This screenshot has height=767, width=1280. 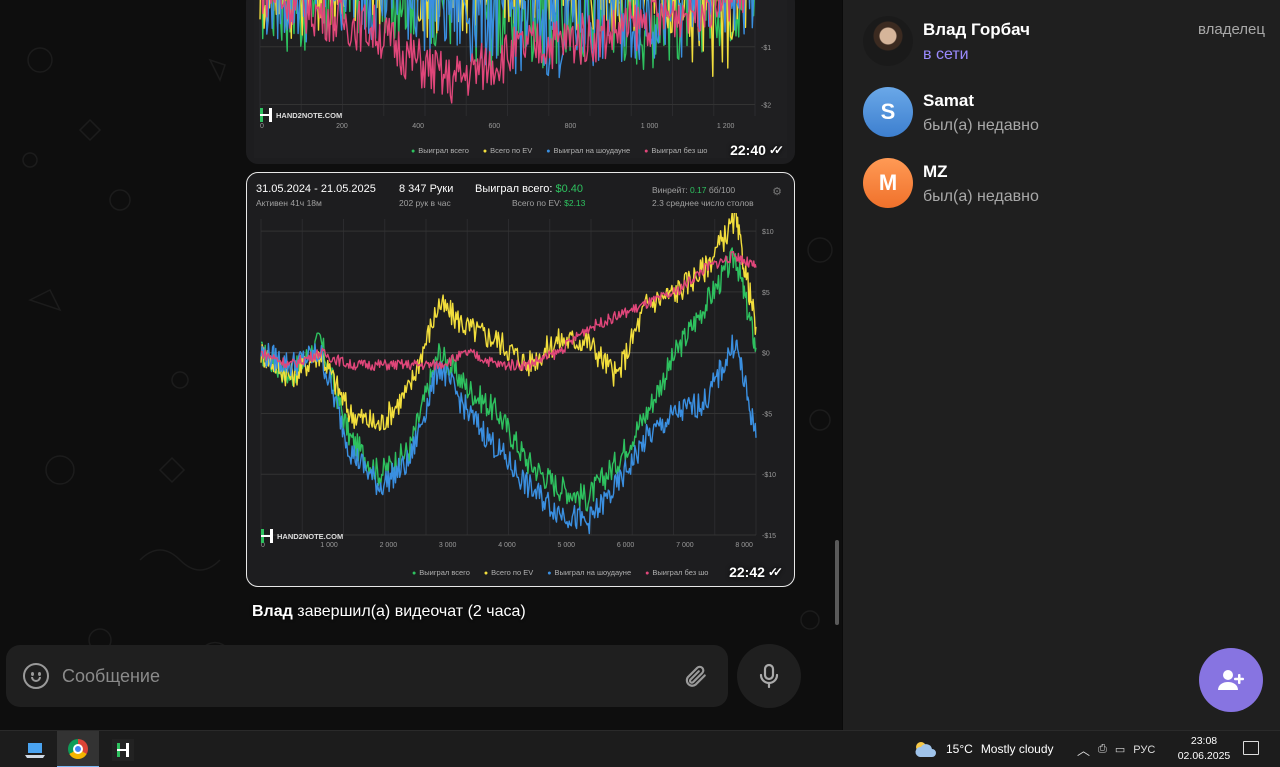 What do you see at coordinates (1064, 42) in the screenshot?
I see `member-item-vlad: Влад Горбач в сети владелец` at bounding box center [1064, 42].